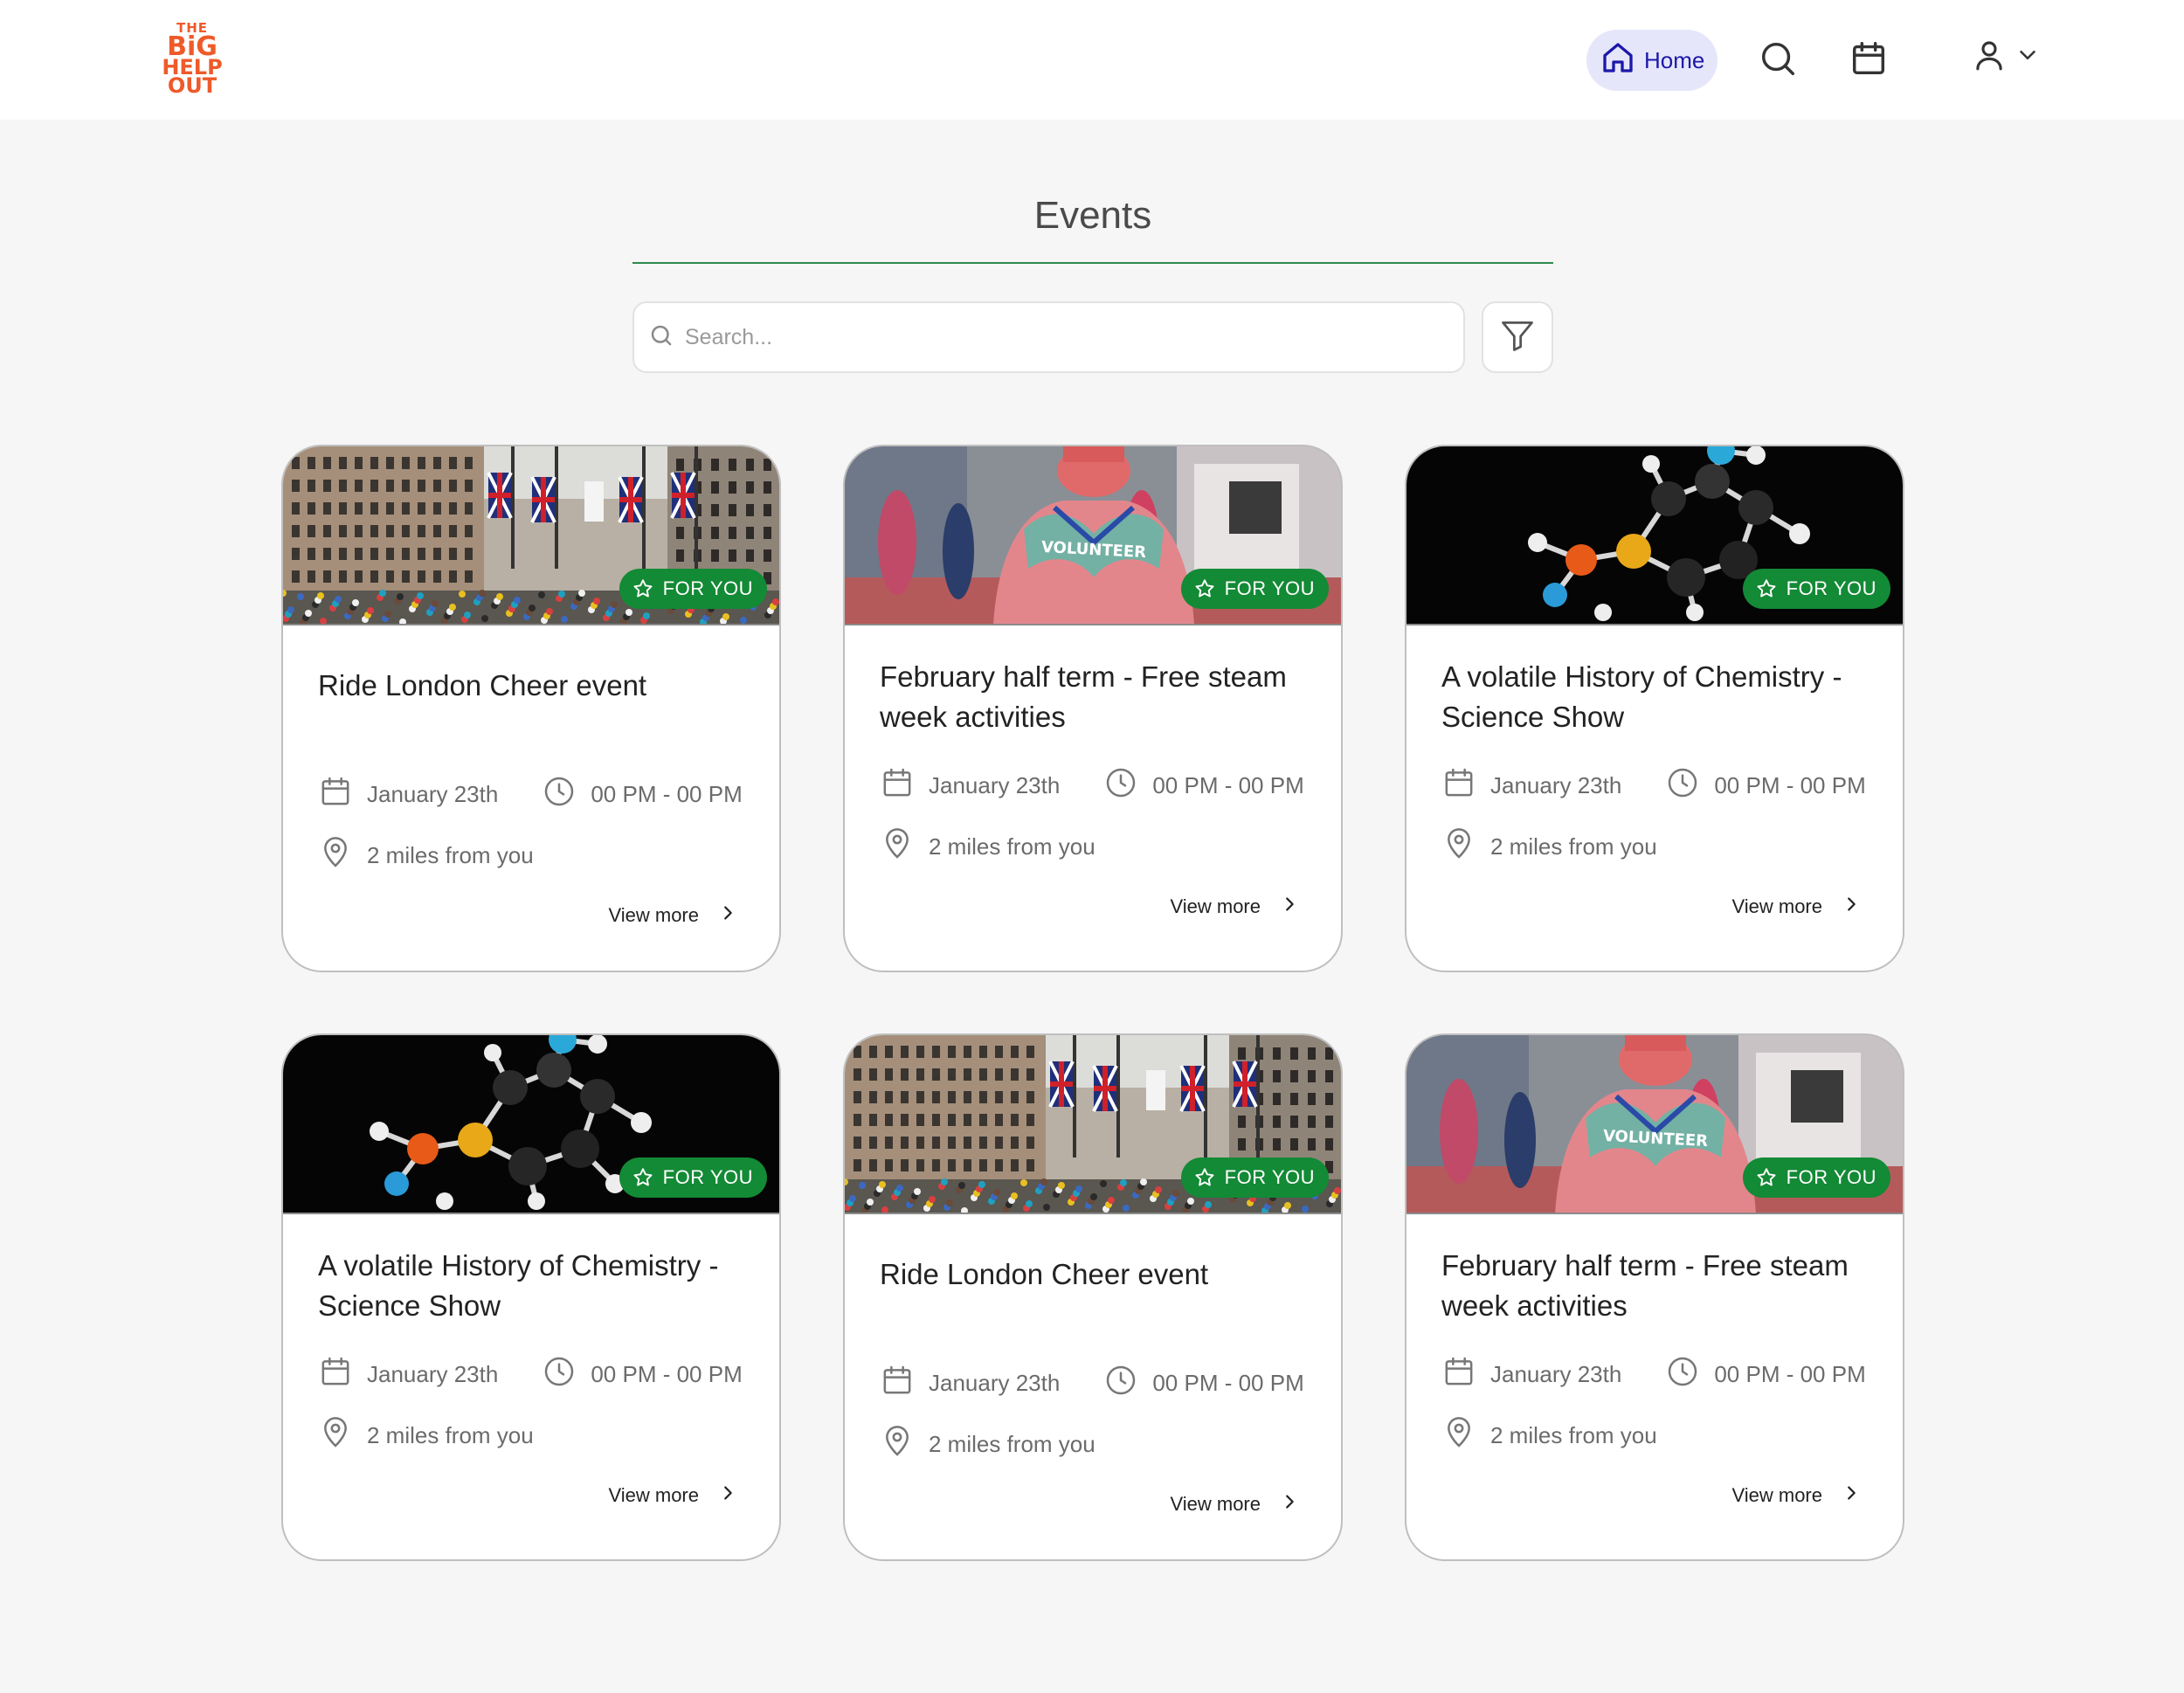 The image size is (2184, 1693). I want to click on logo-line-4: OUT, so click(192, 86).